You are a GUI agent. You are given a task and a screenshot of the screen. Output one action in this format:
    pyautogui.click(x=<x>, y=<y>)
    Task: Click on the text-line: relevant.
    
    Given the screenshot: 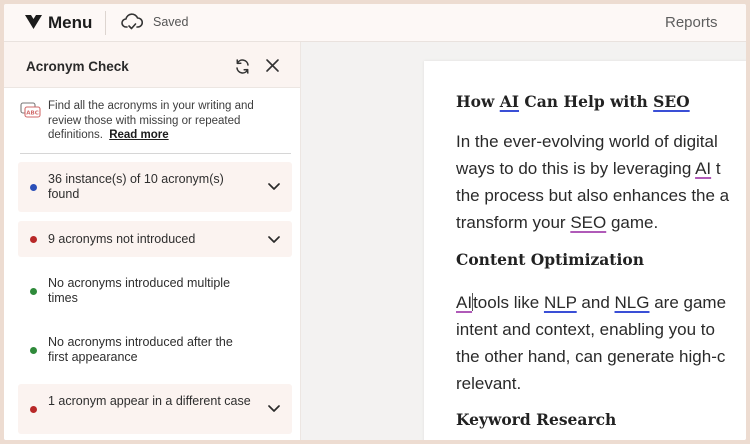 What is the action you would take?
    pyautogui.click(x=489, y=383)
    